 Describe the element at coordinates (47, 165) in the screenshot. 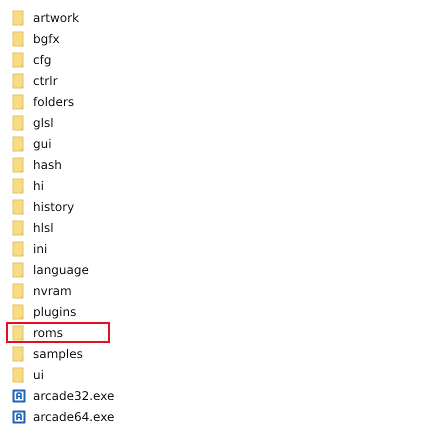

I see `folder-name: hash` at that location.